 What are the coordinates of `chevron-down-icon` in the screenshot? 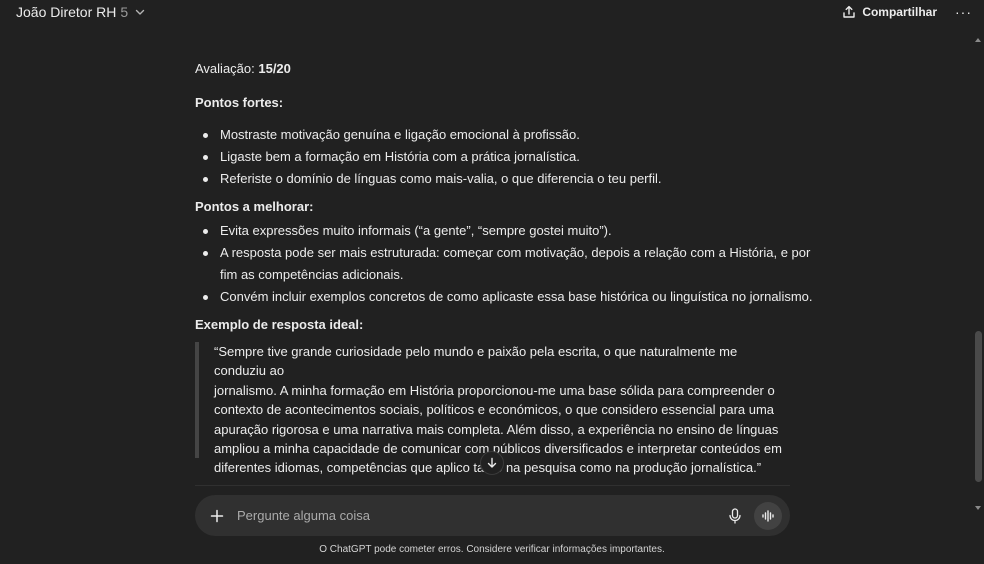 It's located at (140, 12).